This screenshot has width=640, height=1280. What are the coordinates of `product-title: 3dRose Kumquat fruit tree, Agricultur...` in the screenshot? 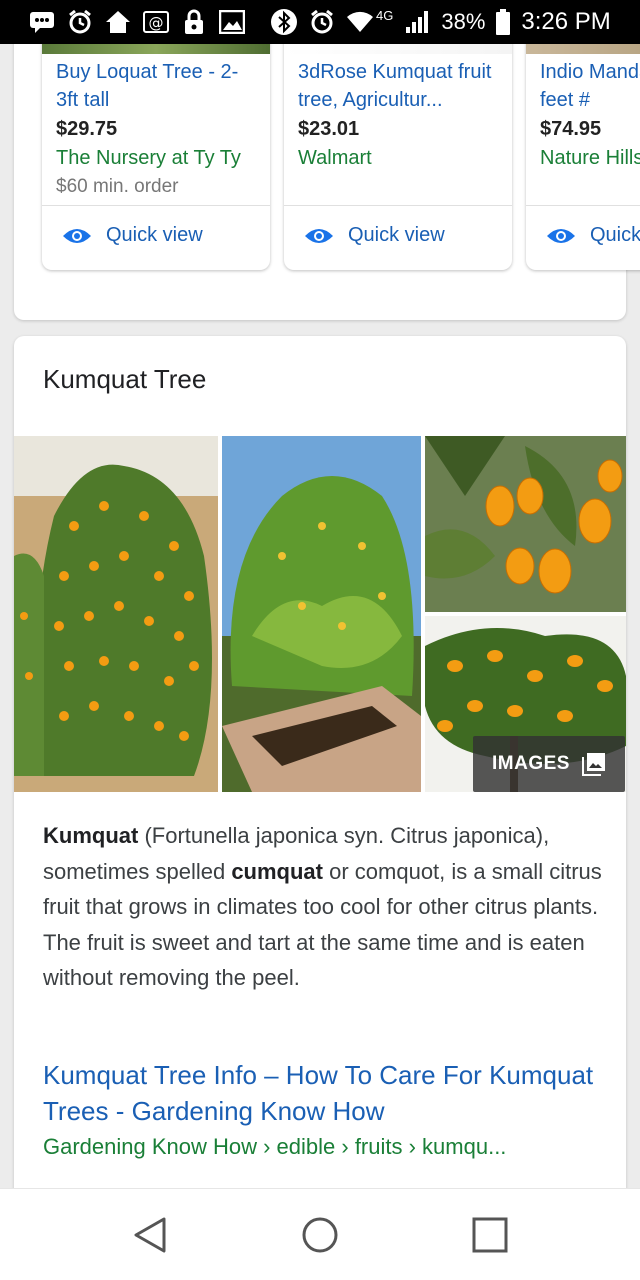 It's located at (398, 86).